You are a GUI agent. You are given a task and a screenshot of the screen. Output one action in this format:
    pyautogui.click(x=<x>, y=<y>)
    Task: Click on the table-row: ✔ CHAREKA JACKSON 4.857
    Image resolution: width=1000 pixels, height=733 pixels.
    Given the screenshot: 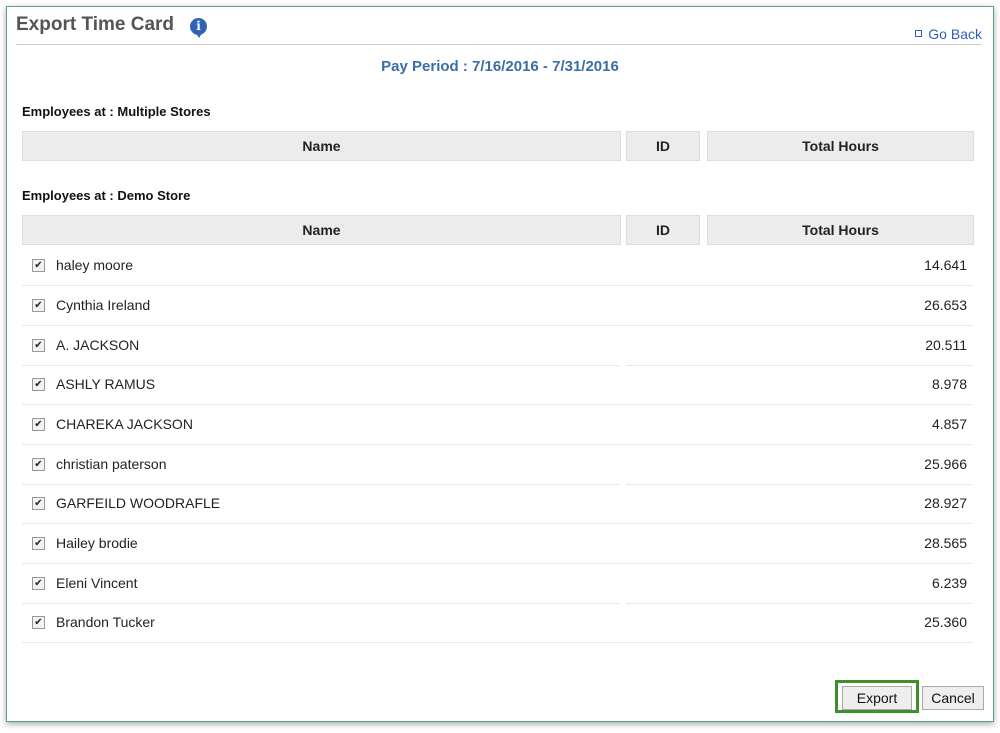 What is the action you would take?
    pyautogui.click(x=497, y=425)
    